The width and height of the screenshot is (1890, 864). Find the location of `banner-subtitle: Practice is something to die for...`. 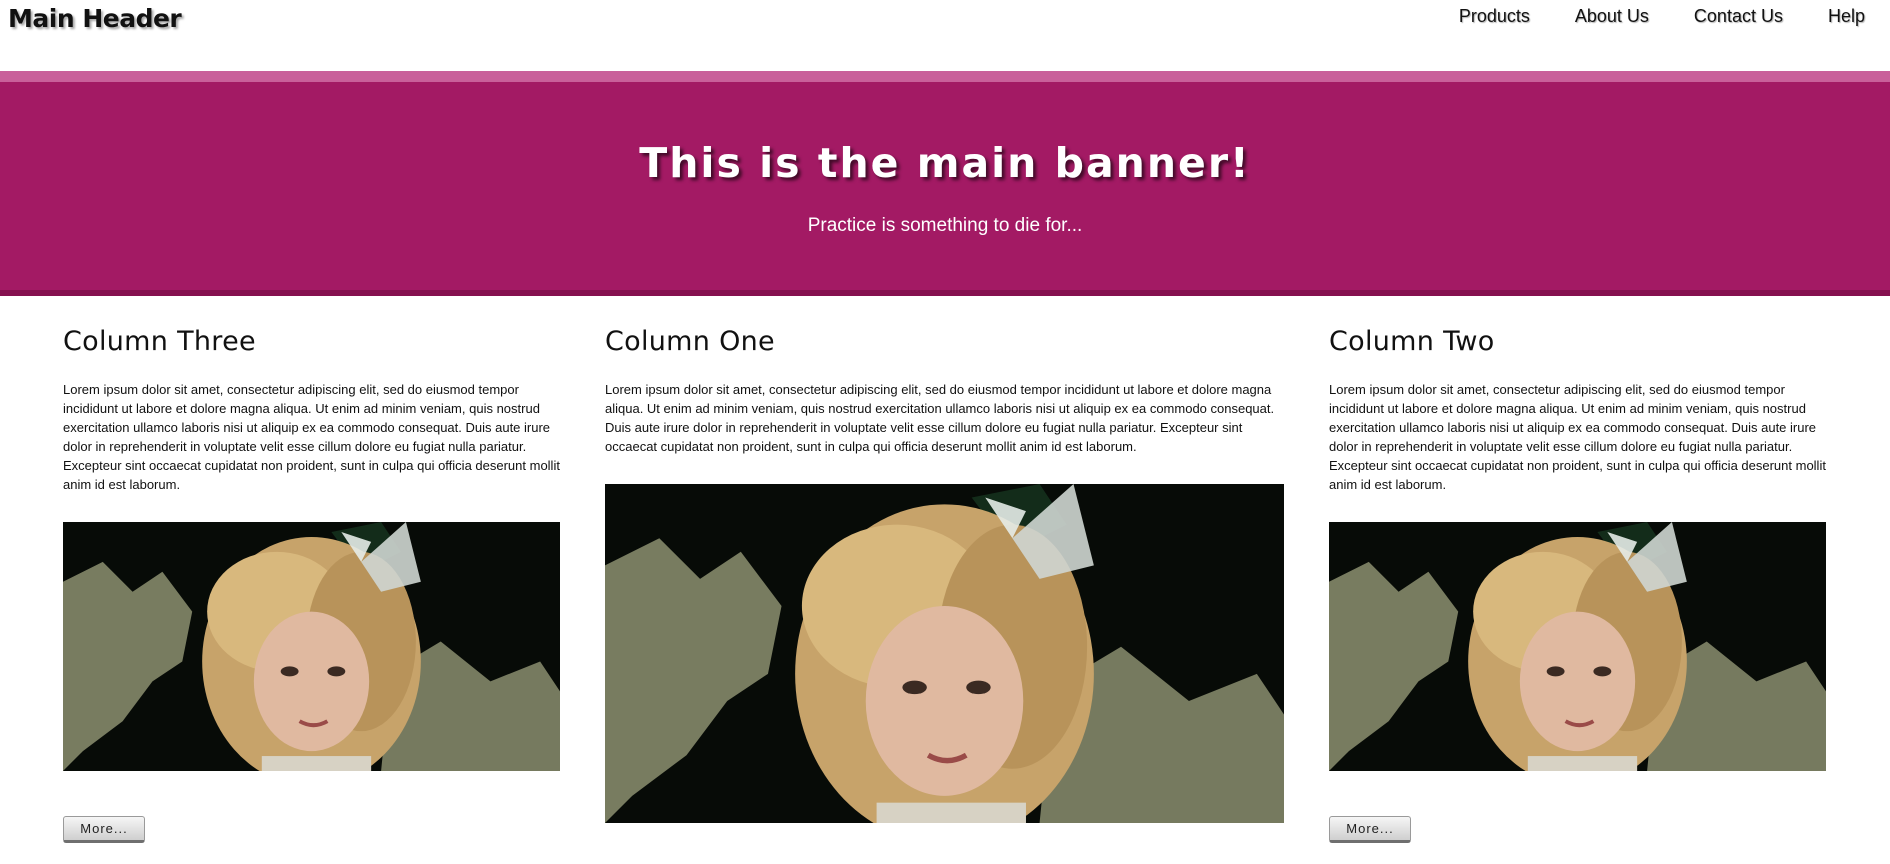

banner-subtitle: Practice is something to die for... is located at coordinates (945, 225).